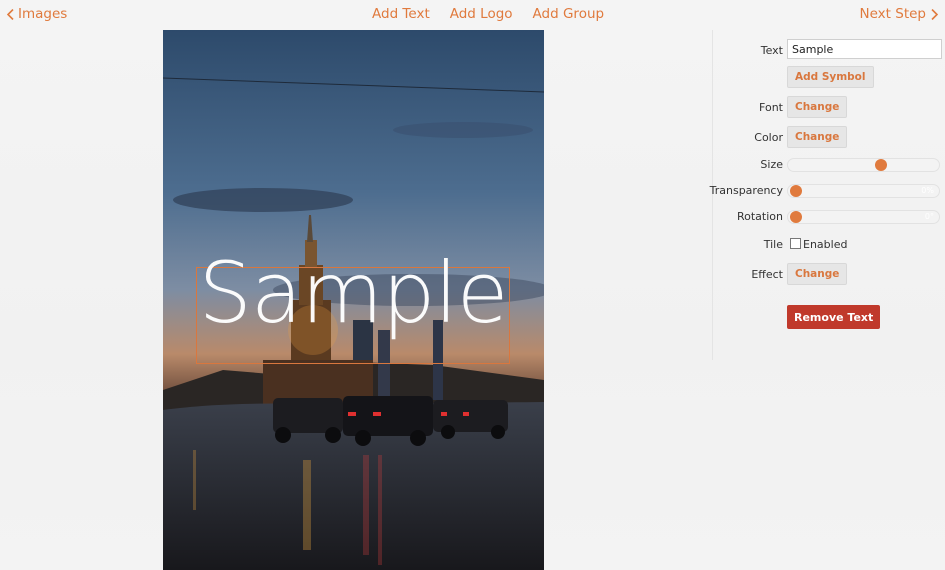 Image resolution: width=945 pixels, height=570 pixels. What do you see at coordinates (863, 191) in the screenshot?
I see `transparency-slider: 0%` at bounding box center [863, 191].